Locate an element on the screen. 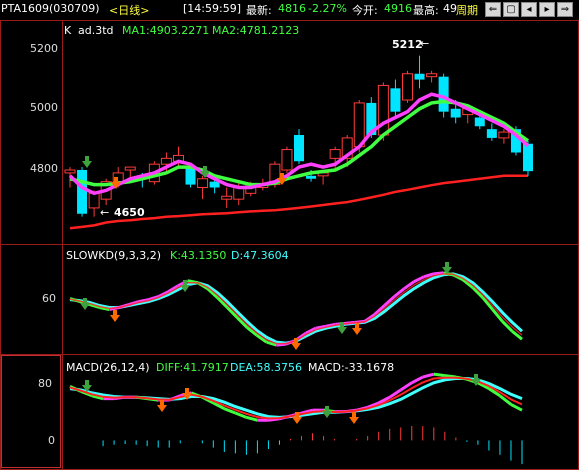 The image size is (579, 470). kd-signal-line is located at coordinates (296, 309).